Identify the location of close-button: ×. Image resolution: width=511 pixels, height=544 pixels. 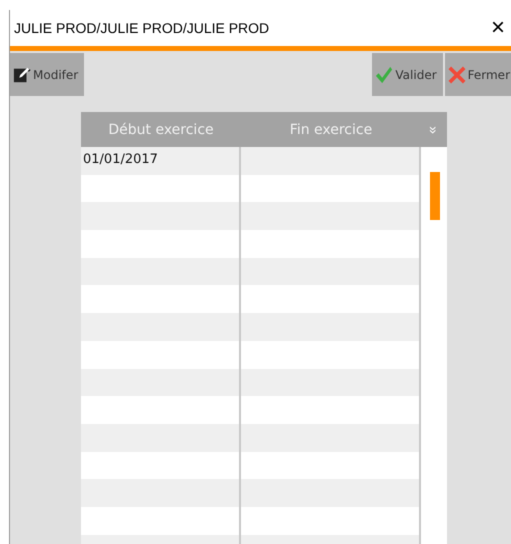
(500, 28).